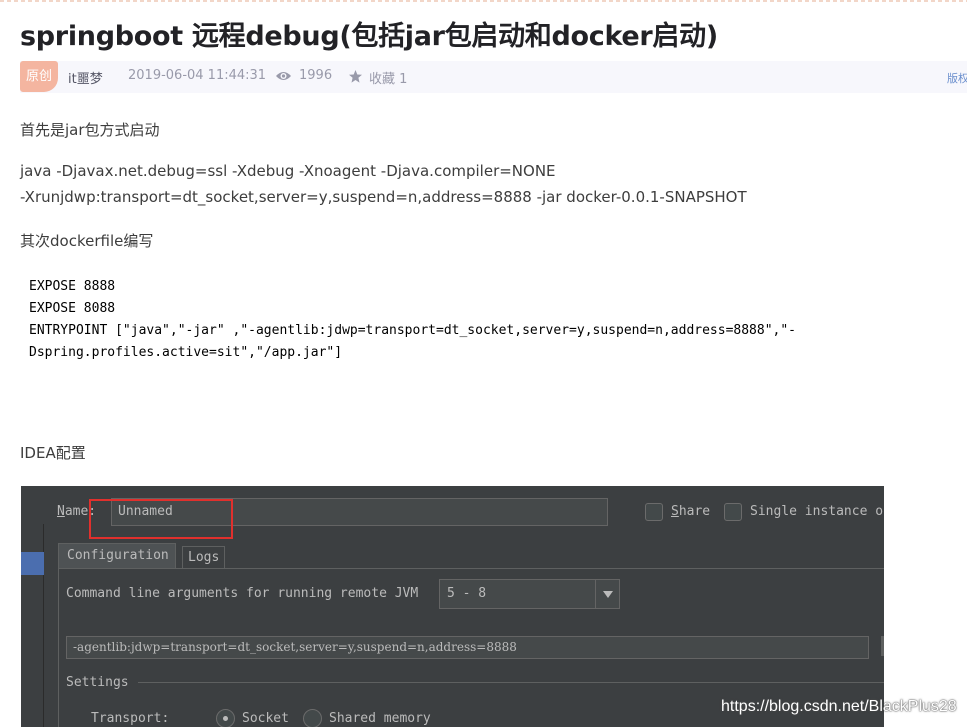 The width and height of the screenshot is (967, 727). What do you see at coordinates (186, 352) in the screenshot?
I see `code-line: Dspring.profiles.active=sit","/app.jar"]` at bounding box center [186, 352].